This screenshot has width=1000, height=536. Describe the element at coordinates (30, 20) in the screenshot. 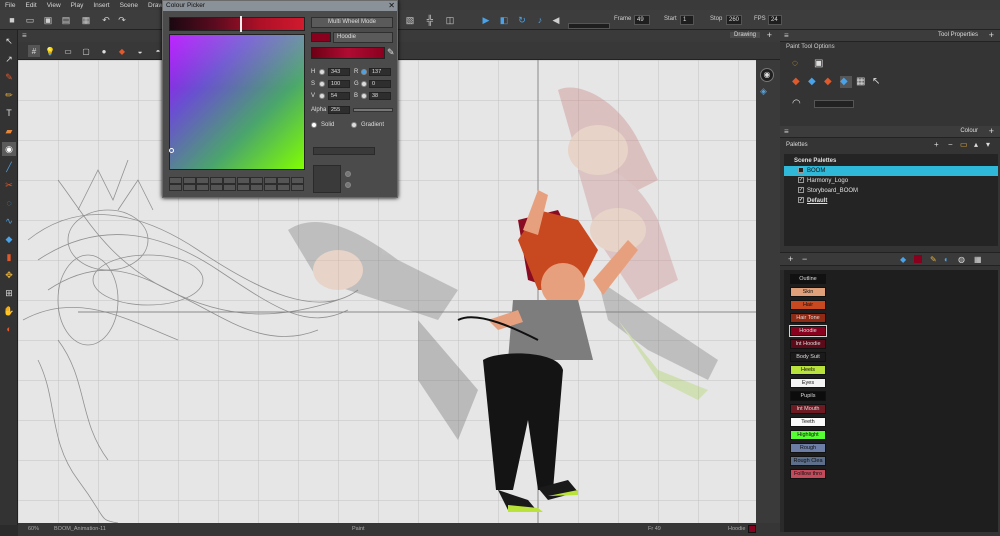

I see `open-folder-icon: ▭` at that location.